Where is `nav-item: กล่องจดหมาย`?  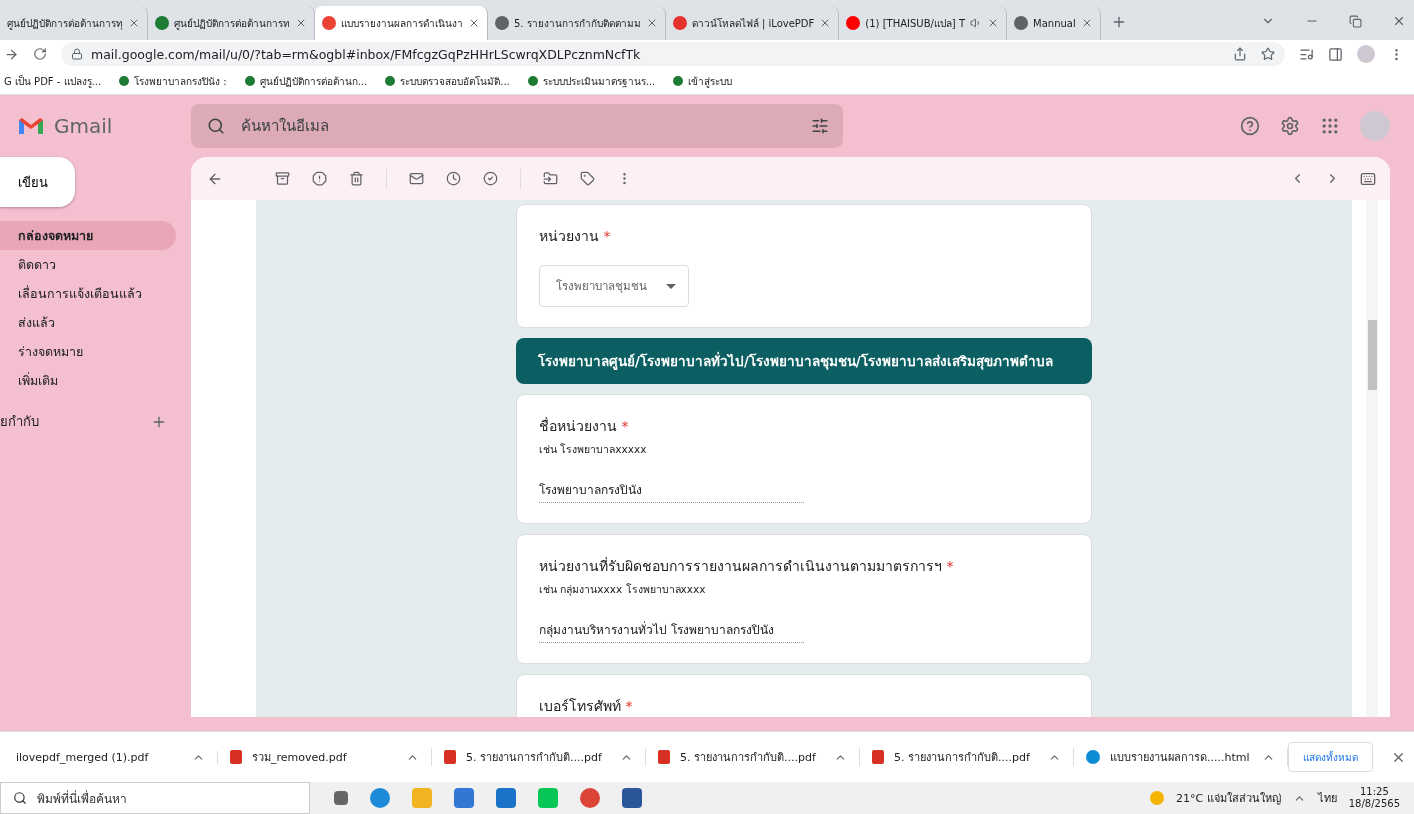 nav-item: กล่องจดหมาย is located at coordinates (88, 235).